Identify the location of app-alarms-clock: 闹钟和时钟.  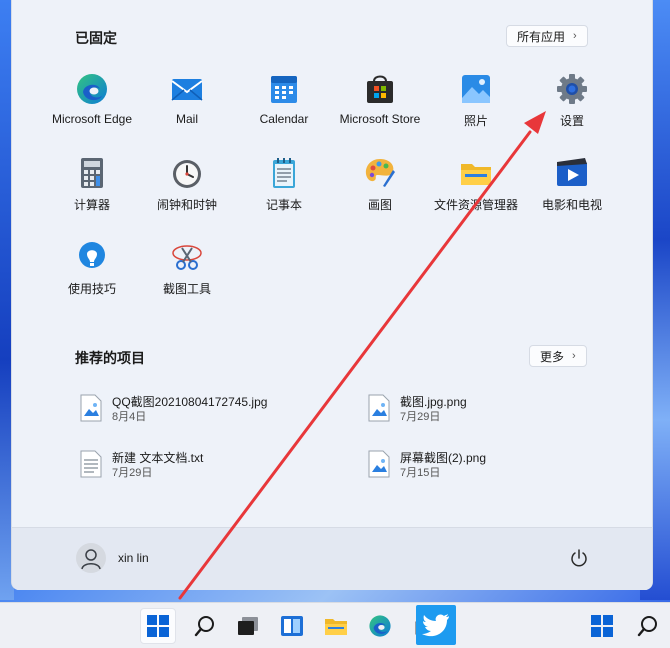
(187, 184).